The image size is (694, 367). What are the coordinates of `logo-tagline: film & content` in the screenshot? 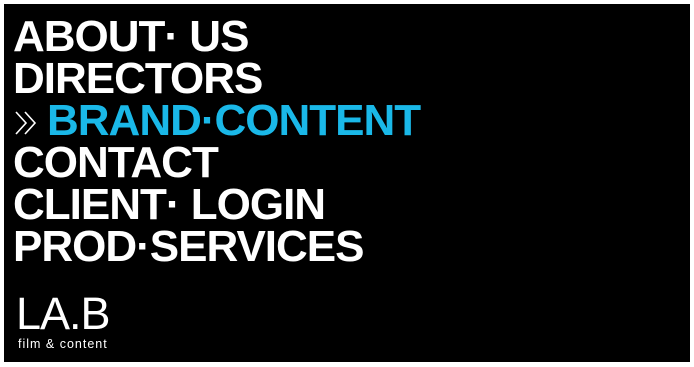 It's located at (63, 344).